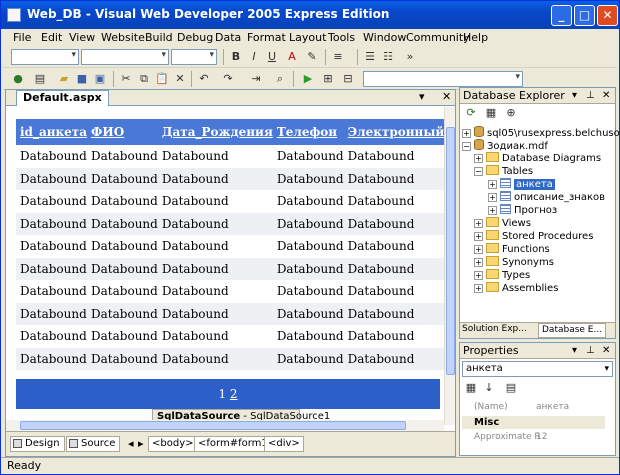 This screenshot has width=620, height=475. Describe the element at coordinates (590, 350) in the screenshot. I see `props-pin-icon: ⊥` at that location.